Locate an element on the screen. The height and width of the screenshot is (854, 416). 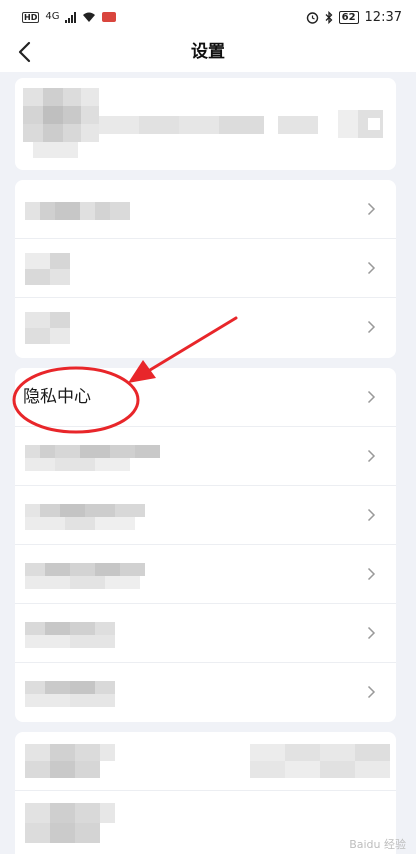
nav-header: 设置 is located at coordinates (208, 53).